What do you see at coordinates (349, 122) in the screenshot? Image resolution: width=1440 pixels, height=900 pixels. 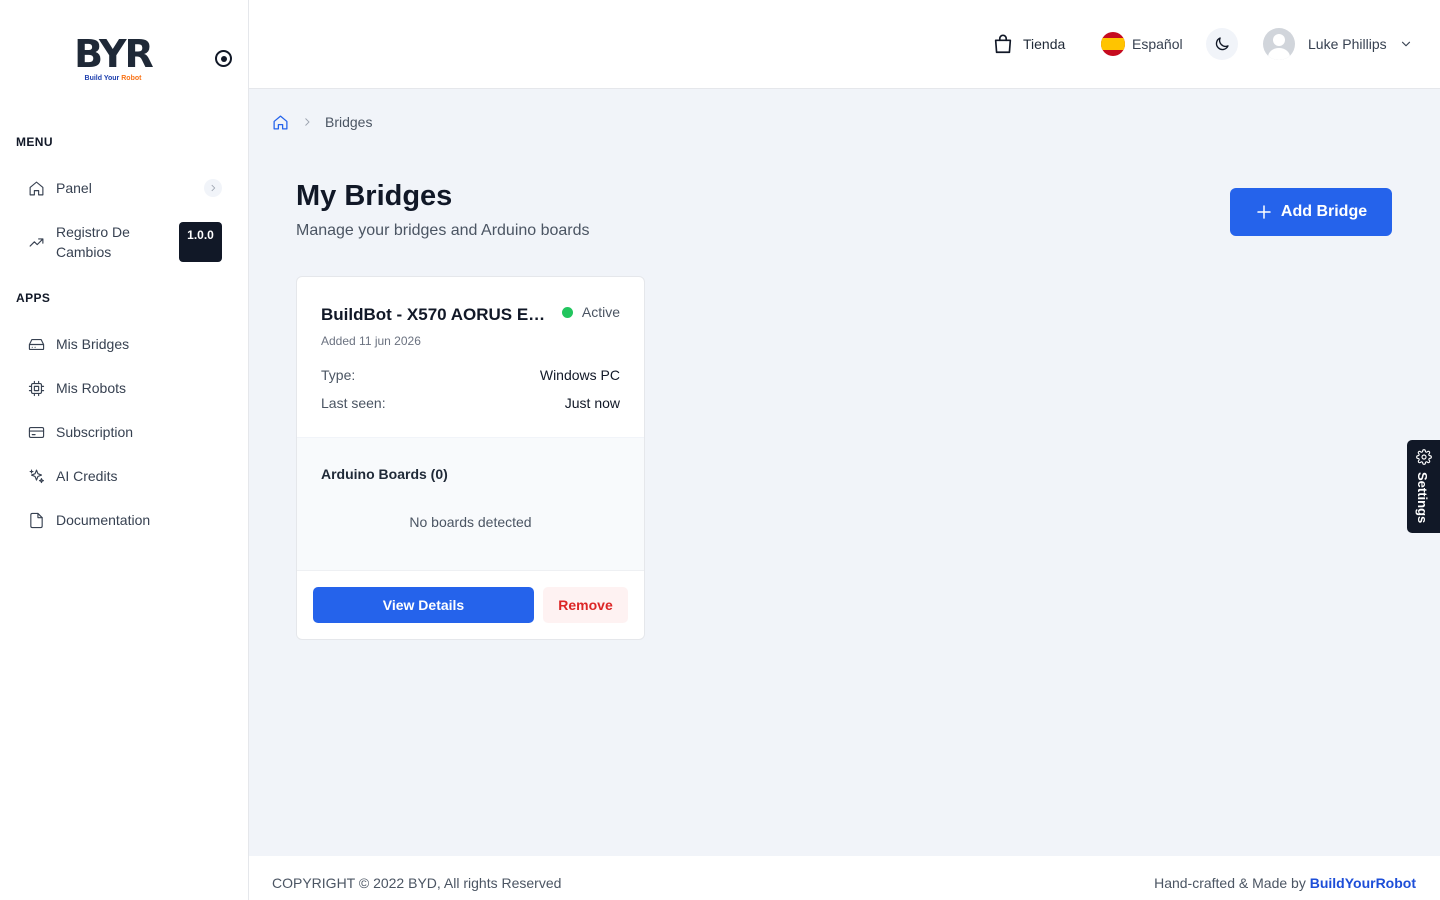 I see `breadcrumb-current: Bridges` at bounding box center [349, 122].